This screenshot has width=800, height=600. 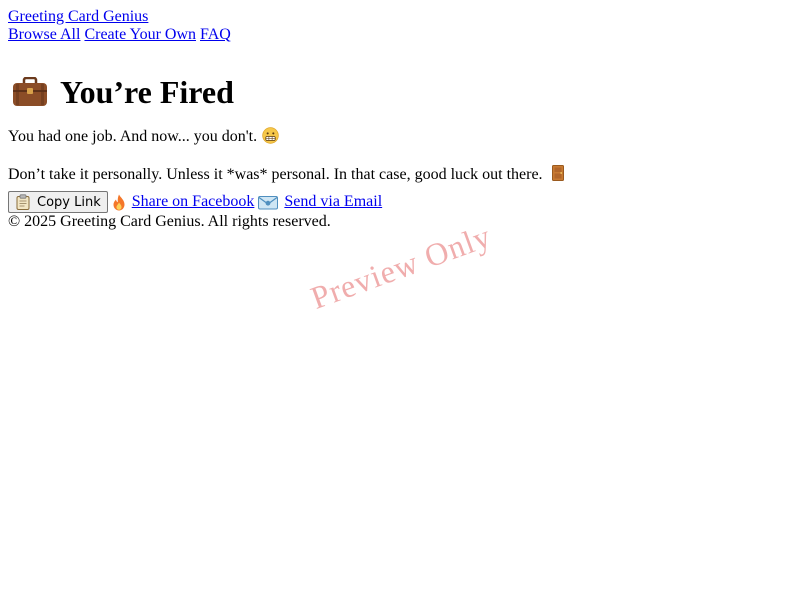 What do you see at coordinates (119, 202) in the screenshot?
I see `fire-icon` at bounding box center [119, 202].